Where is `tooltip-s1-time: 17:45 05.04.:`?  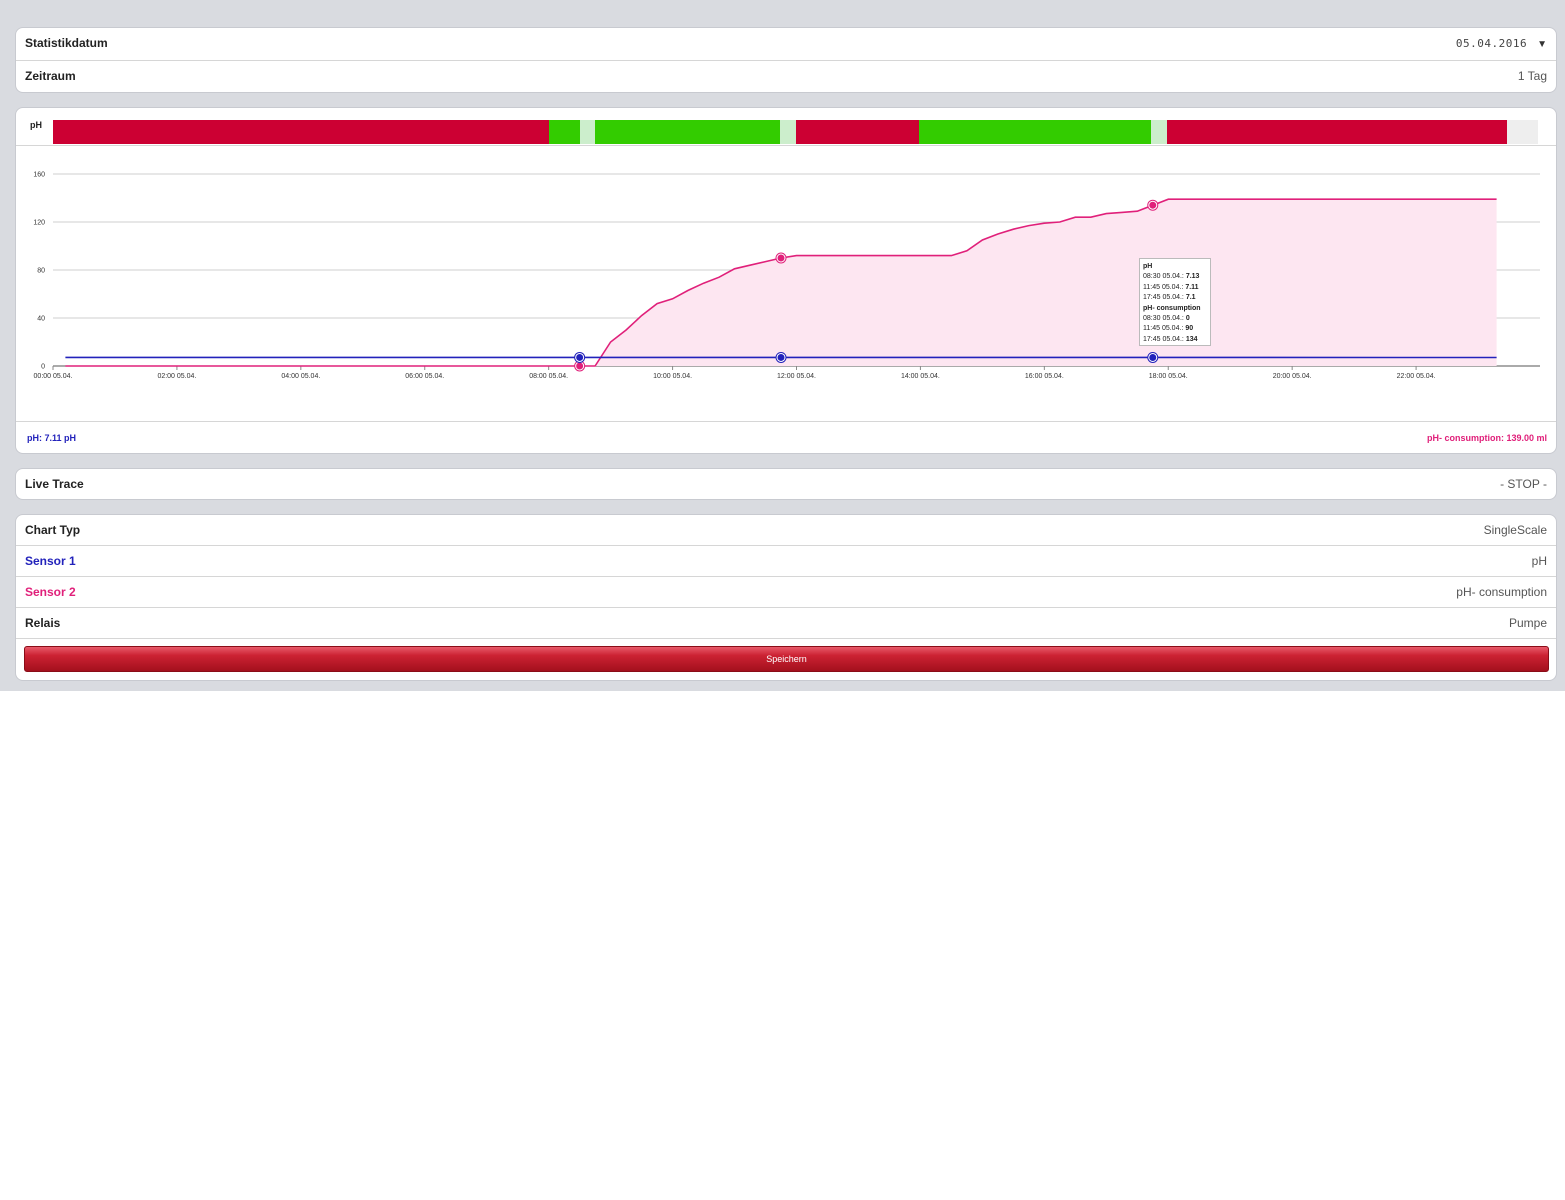
tooltip-s1-time: 17:45 05.04.: is located at coordinates (1163, 298).